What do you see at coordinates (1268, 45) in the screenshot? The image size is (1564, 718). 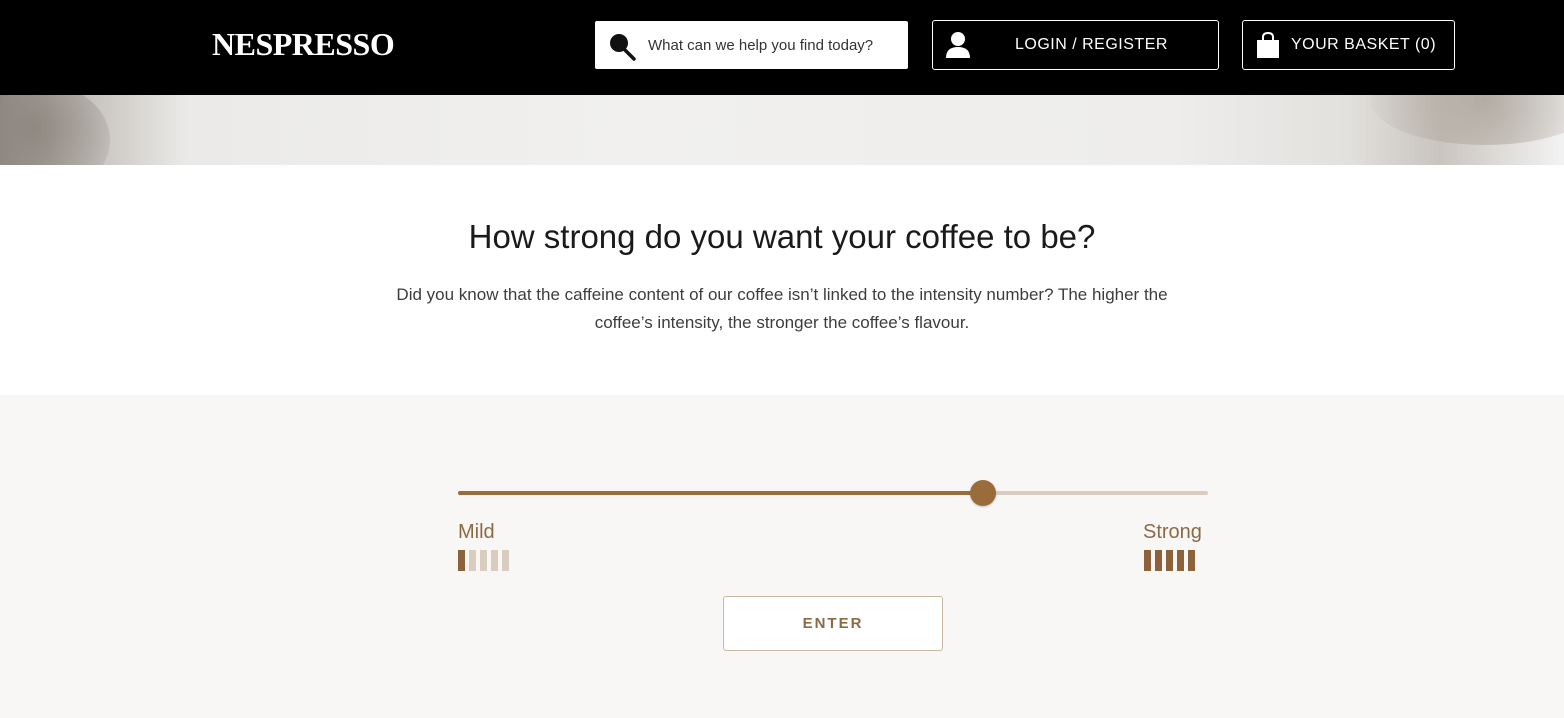 I see `shopping-bag-icon` at bounding box center [1268, 45].